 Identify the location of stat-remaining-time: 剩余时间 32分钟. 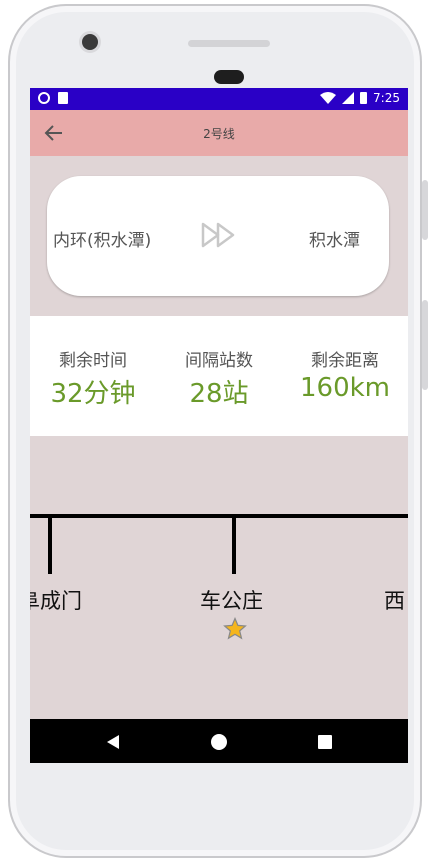
(93, 378).